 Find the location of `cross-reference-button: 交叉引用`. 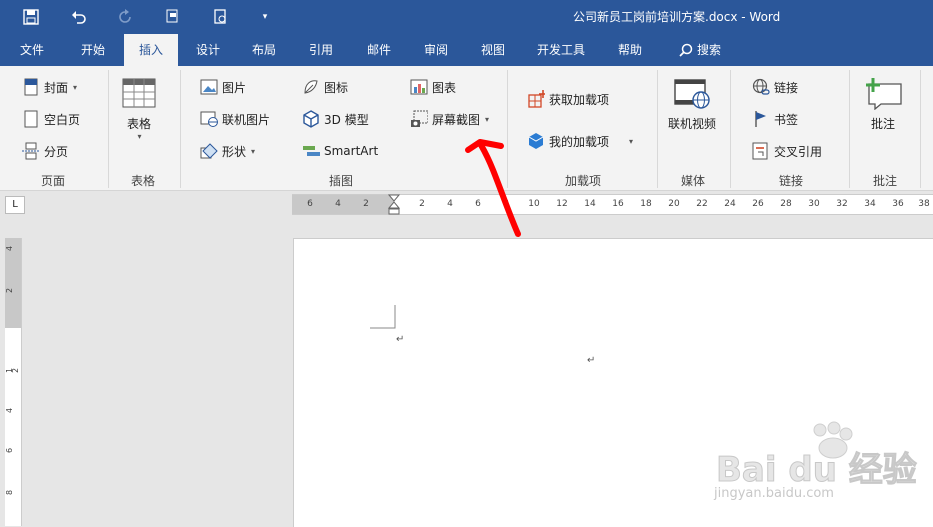

cross-reference-button: 交叉引用 is located at coordinates (787, 151).